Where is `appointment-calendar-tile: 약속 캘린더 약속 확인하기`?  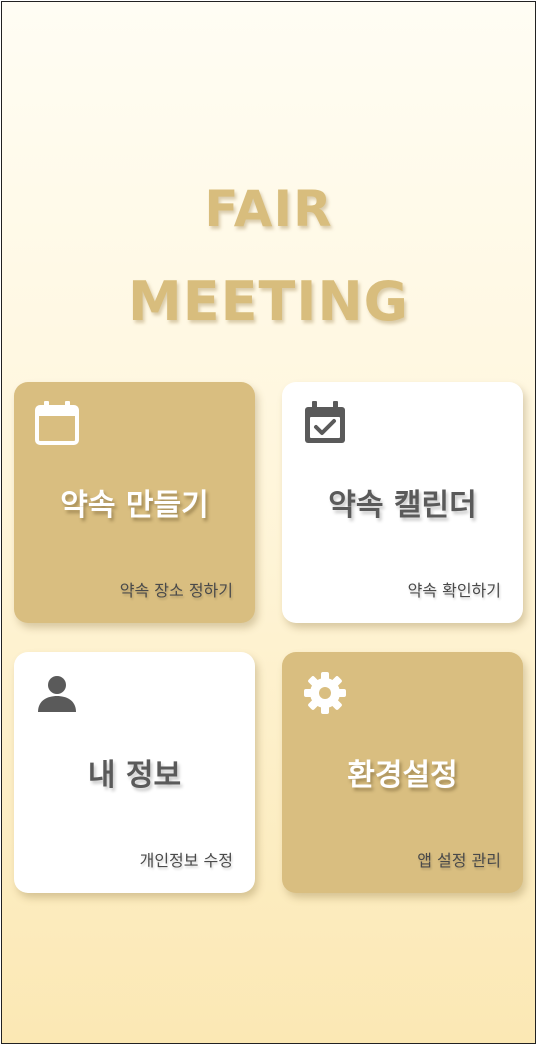
appointment-calendar-tile: 약속 캘린더 약속 확인하기 is located at coordinates (402, 502).